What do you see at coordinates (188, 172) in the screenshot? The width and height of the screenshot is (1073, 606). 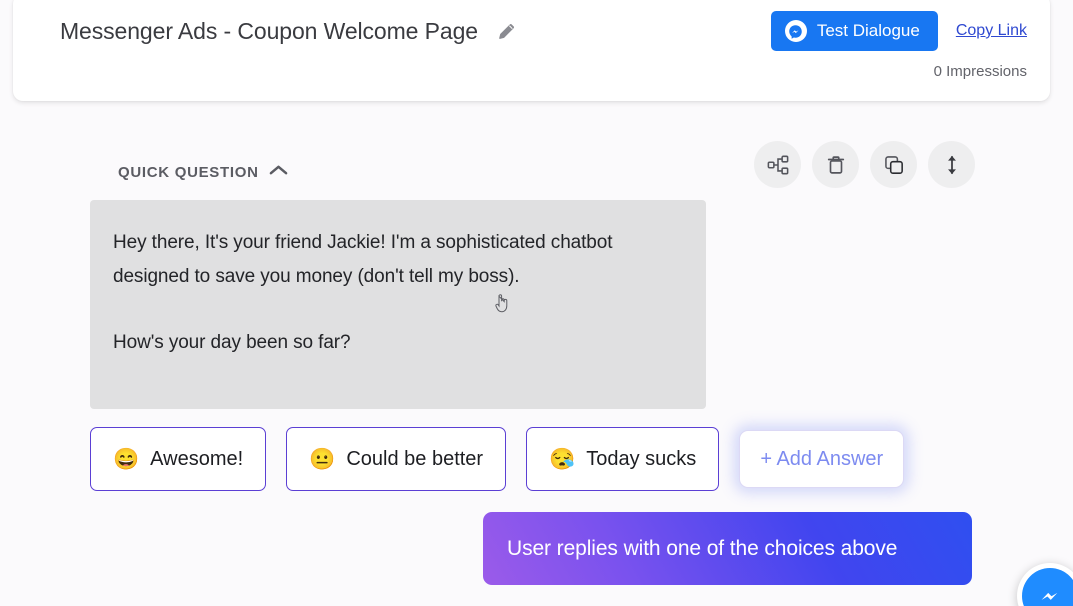 I see `section-label-text: QUICK QUESTION` at bounding box center [188, 172].